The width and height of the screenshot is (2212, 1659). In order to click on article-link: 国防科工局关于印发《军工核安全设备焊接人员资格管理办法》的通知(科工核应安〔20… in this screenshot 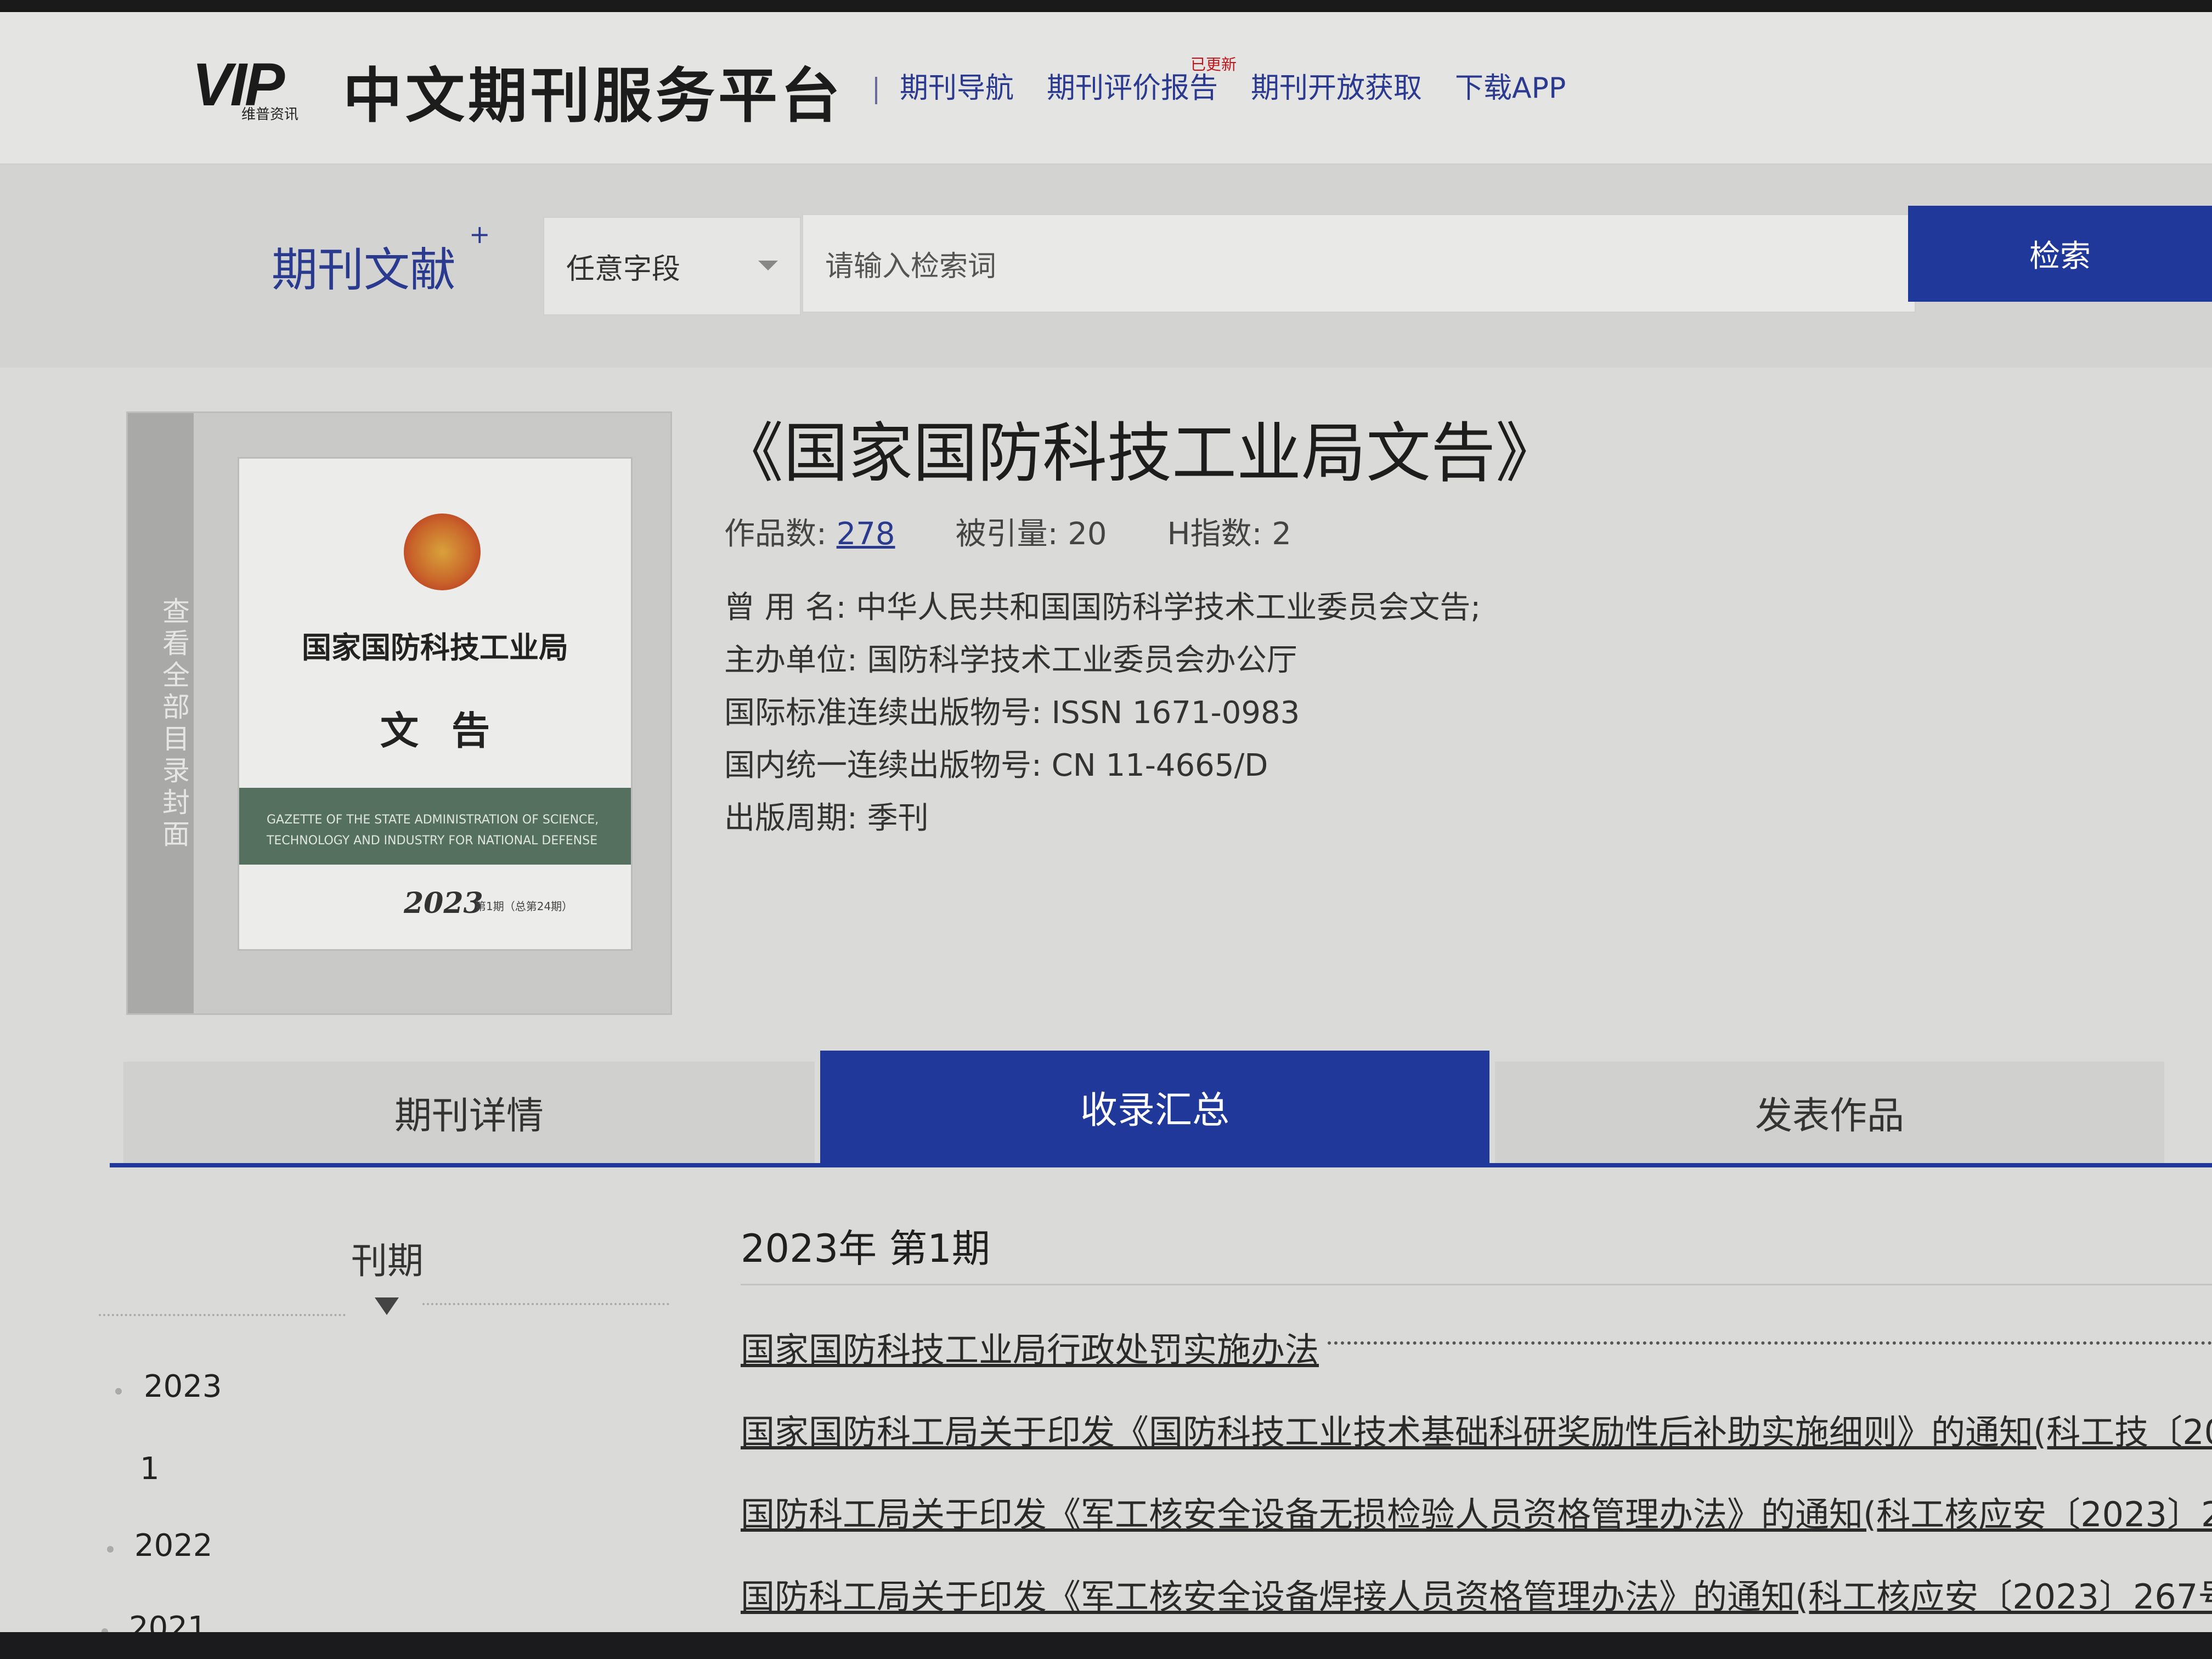, I will do `click(1476, 1593)`.